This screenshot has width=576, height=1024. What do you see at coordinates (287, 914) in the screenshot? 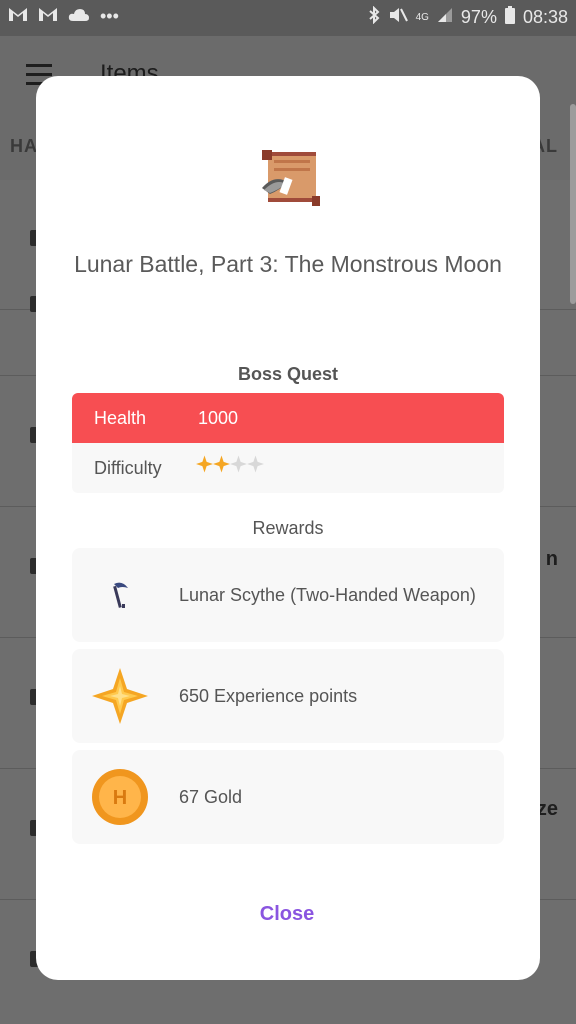
I see `close-button: Close` at bounding box center [287, 914].